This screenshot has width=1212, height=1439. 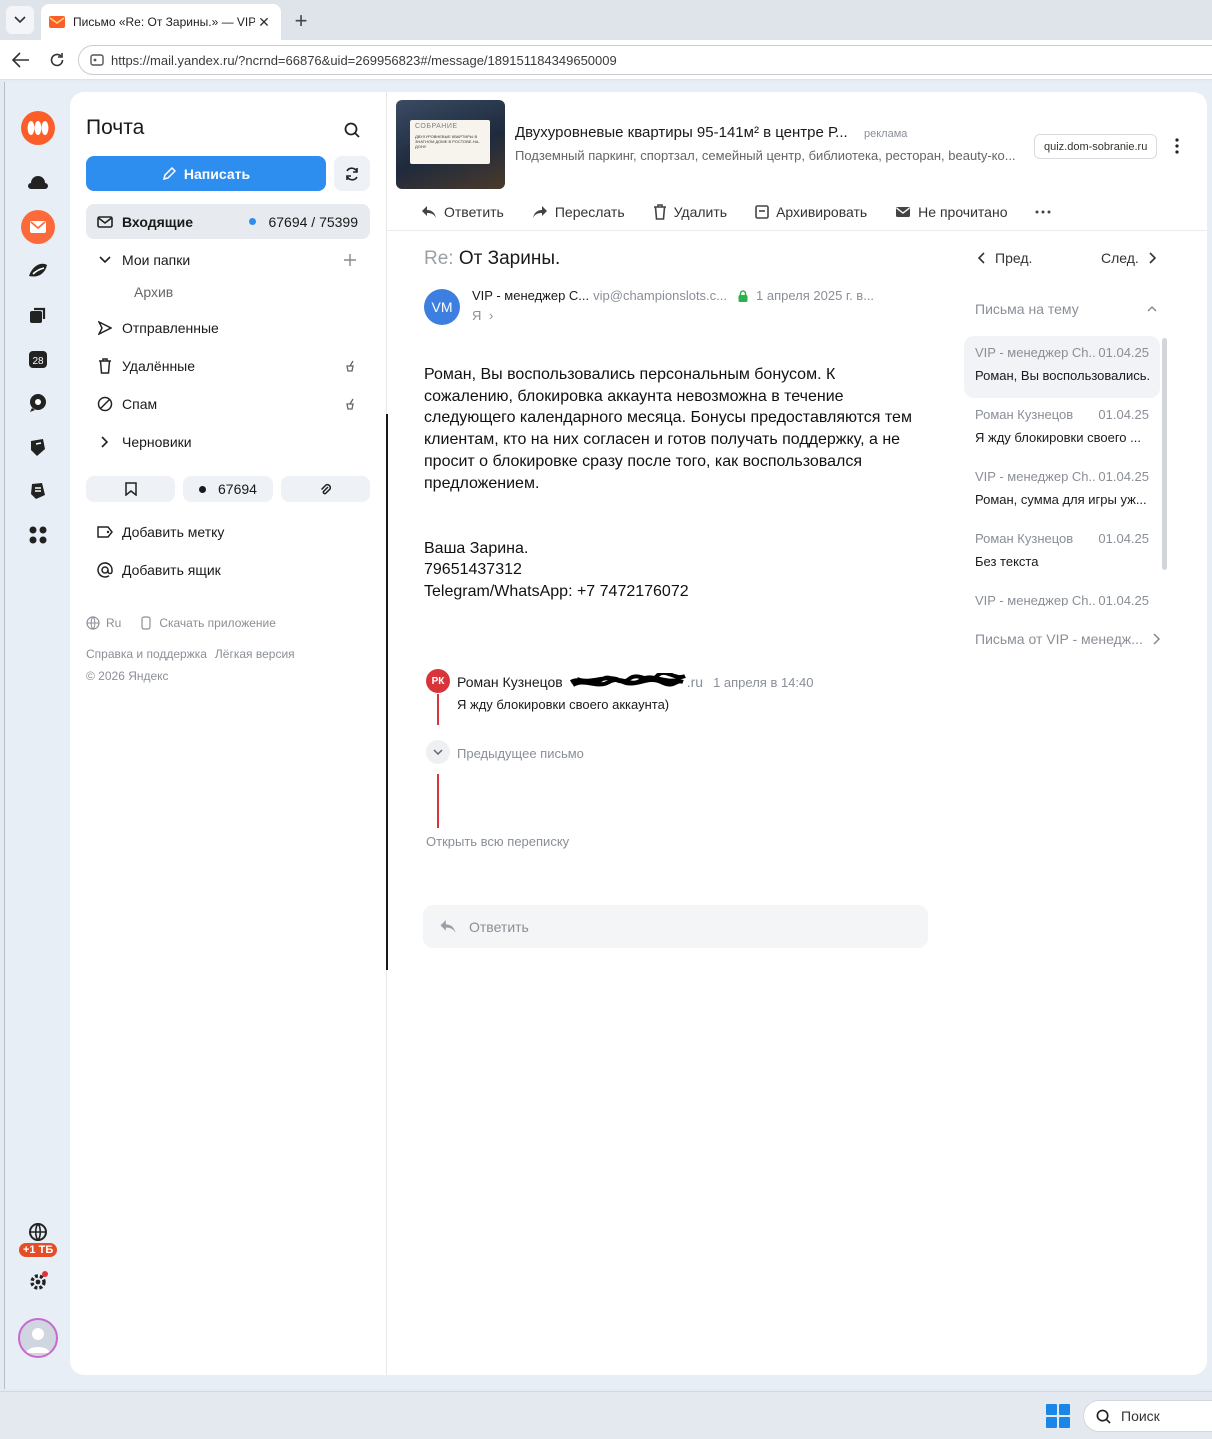 What do you see at coordinates (38, 403) in the screenshot?
I see `telemost-icon` at bounding box center [38, 403].